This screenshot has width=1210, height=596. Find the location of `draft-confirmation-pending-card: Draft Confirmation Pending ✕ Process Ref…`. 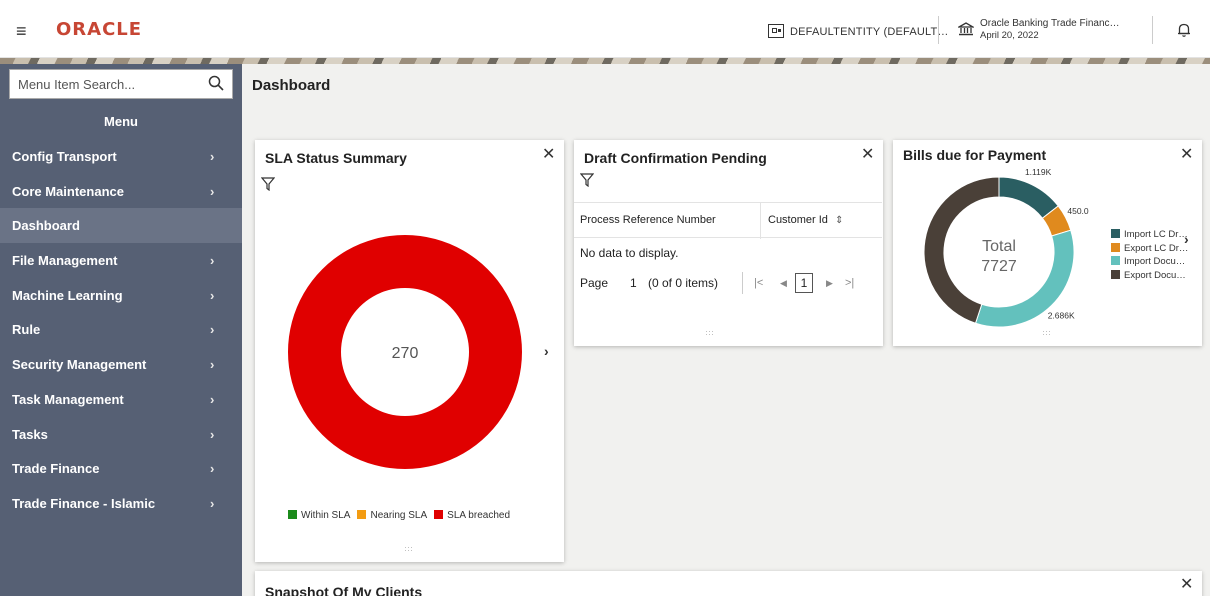

draft-confirmation-pending-card: Draft Confirmation Pending ✕ Process Ref… is located at coordinates (728, 243).